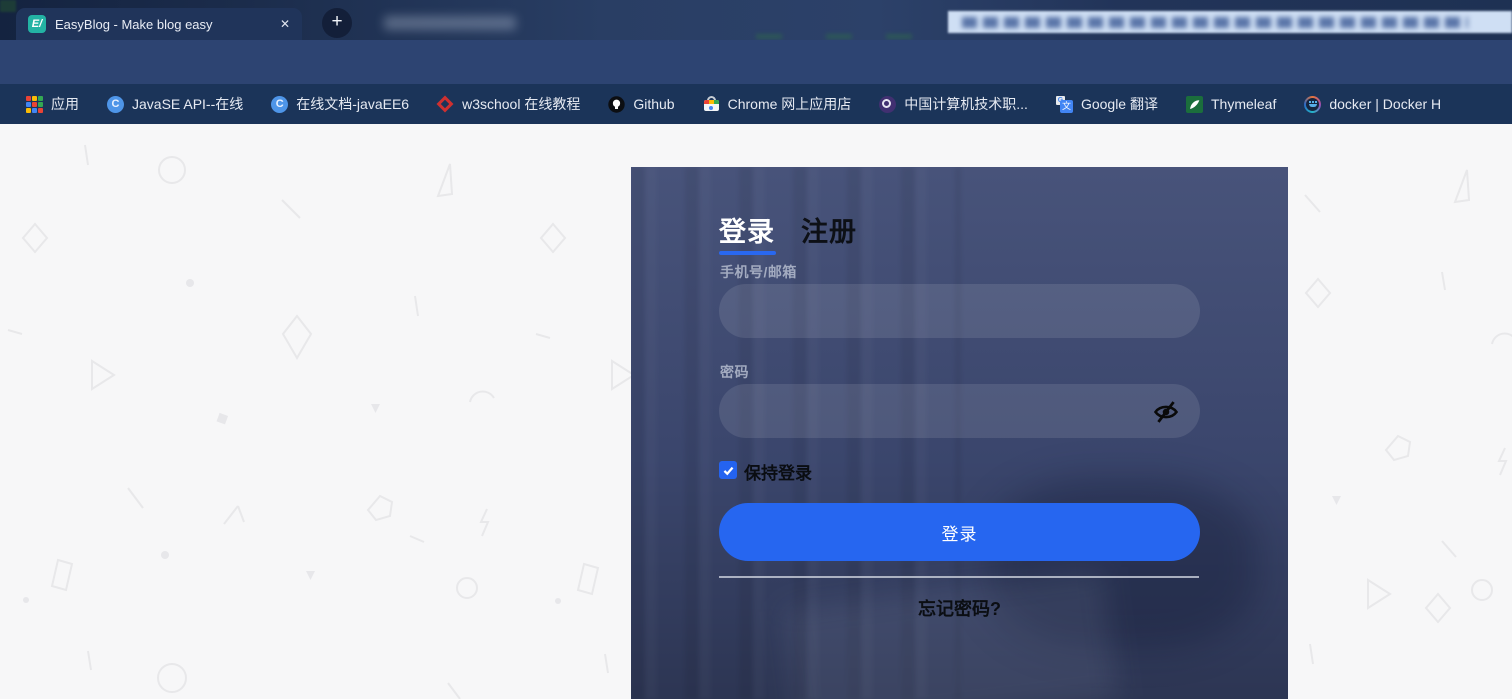 This screenshot has width=1512, height=699. Describe the element at coordinates (337, 23) in the screenshot. I see `new-tab-button: +` at that location.